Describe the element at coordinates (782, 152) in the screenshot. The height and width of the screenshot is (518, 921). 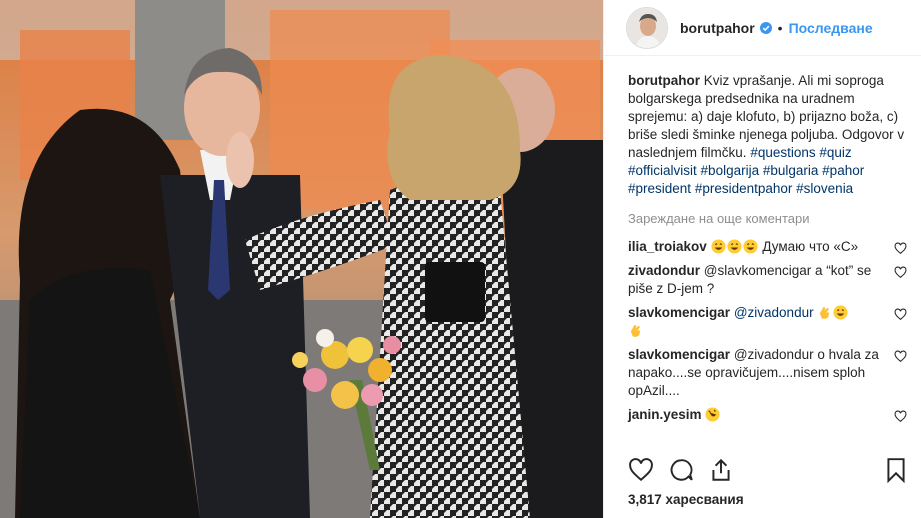
I see `hashtag-link: #questions` at that location.